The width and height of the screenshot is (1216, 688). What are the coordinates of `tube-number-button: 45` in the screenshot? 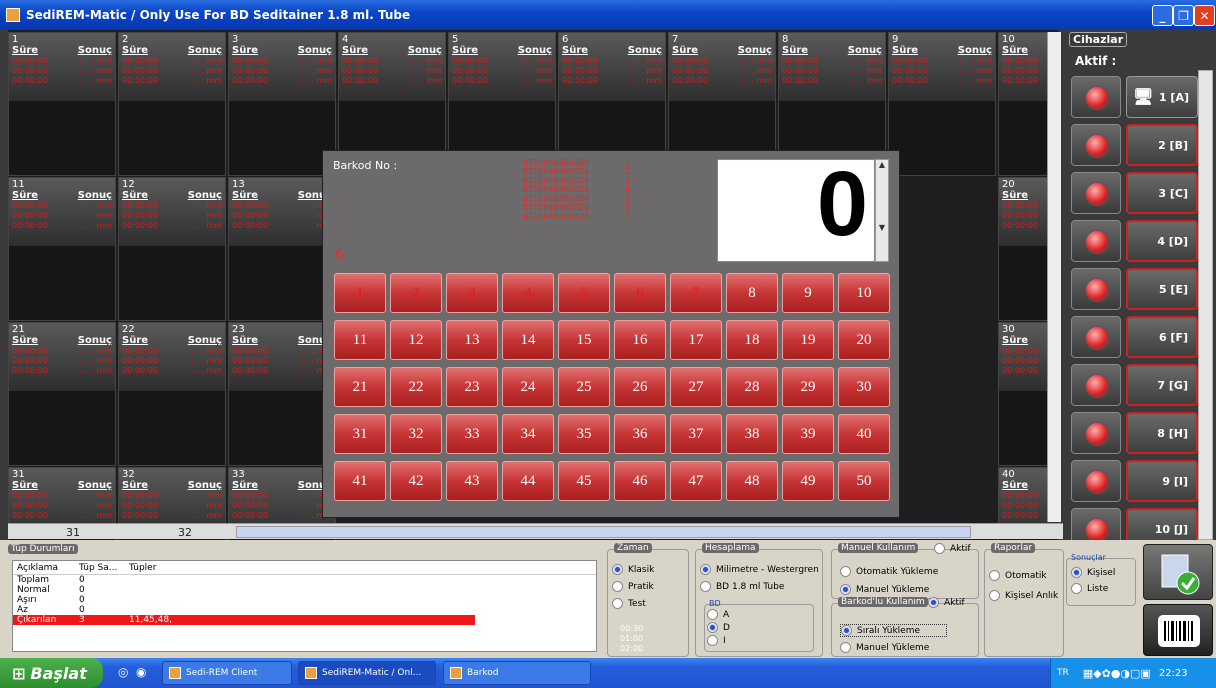 It's located at (584, 481).